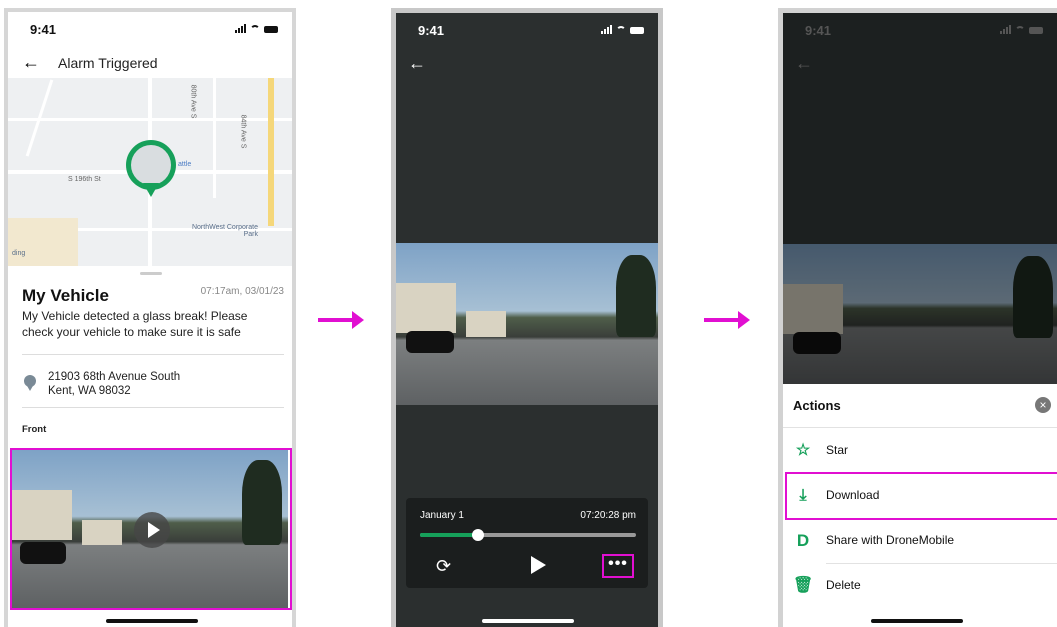 The image size is (1057, 627). Describe the element at coordinates (527, 543) in the screenshot. I see `player-controls: January 1 07:20:28 pm ⟳ •••` at that location.